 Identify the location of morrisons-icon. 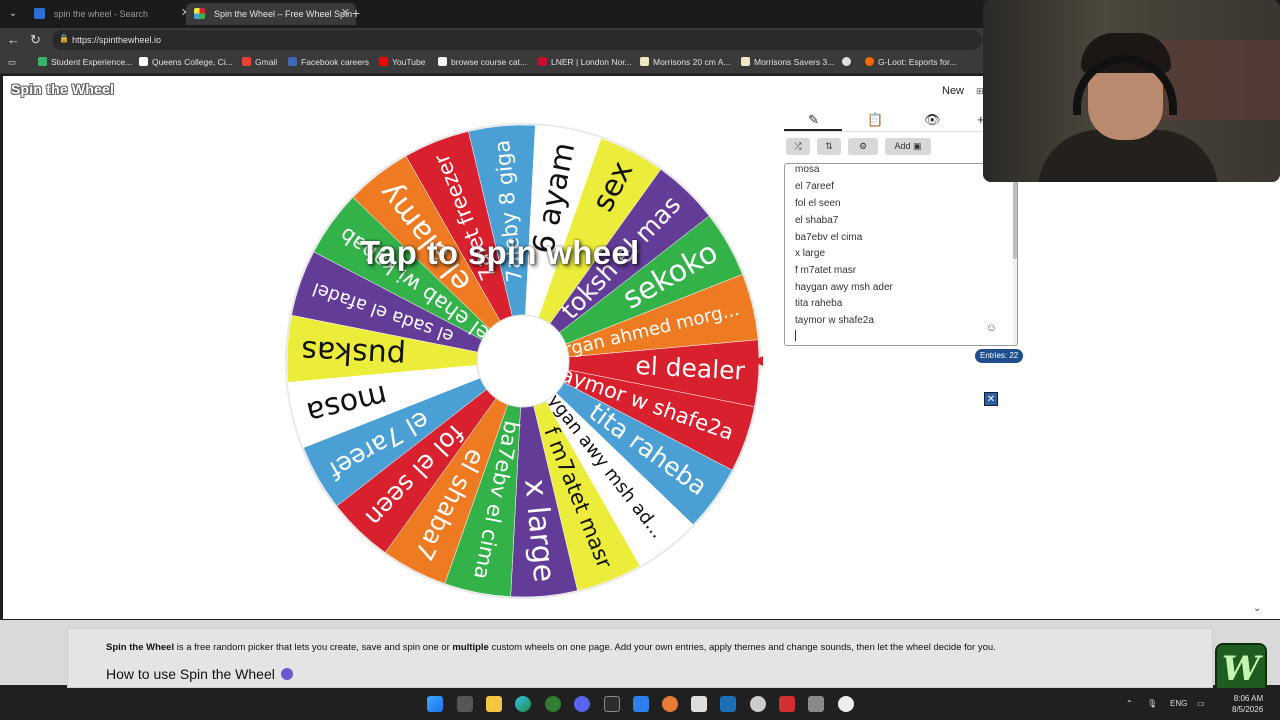
(745, 61).